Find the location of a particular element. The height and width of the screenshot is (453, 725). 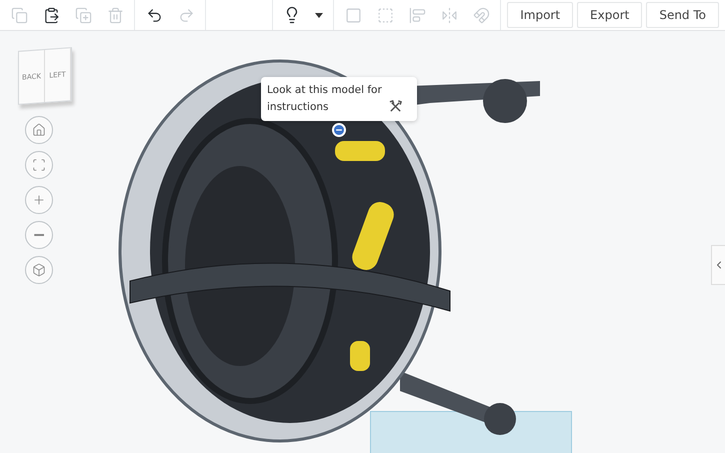

toolbar-button: Import is located at coordinates (540, 15).